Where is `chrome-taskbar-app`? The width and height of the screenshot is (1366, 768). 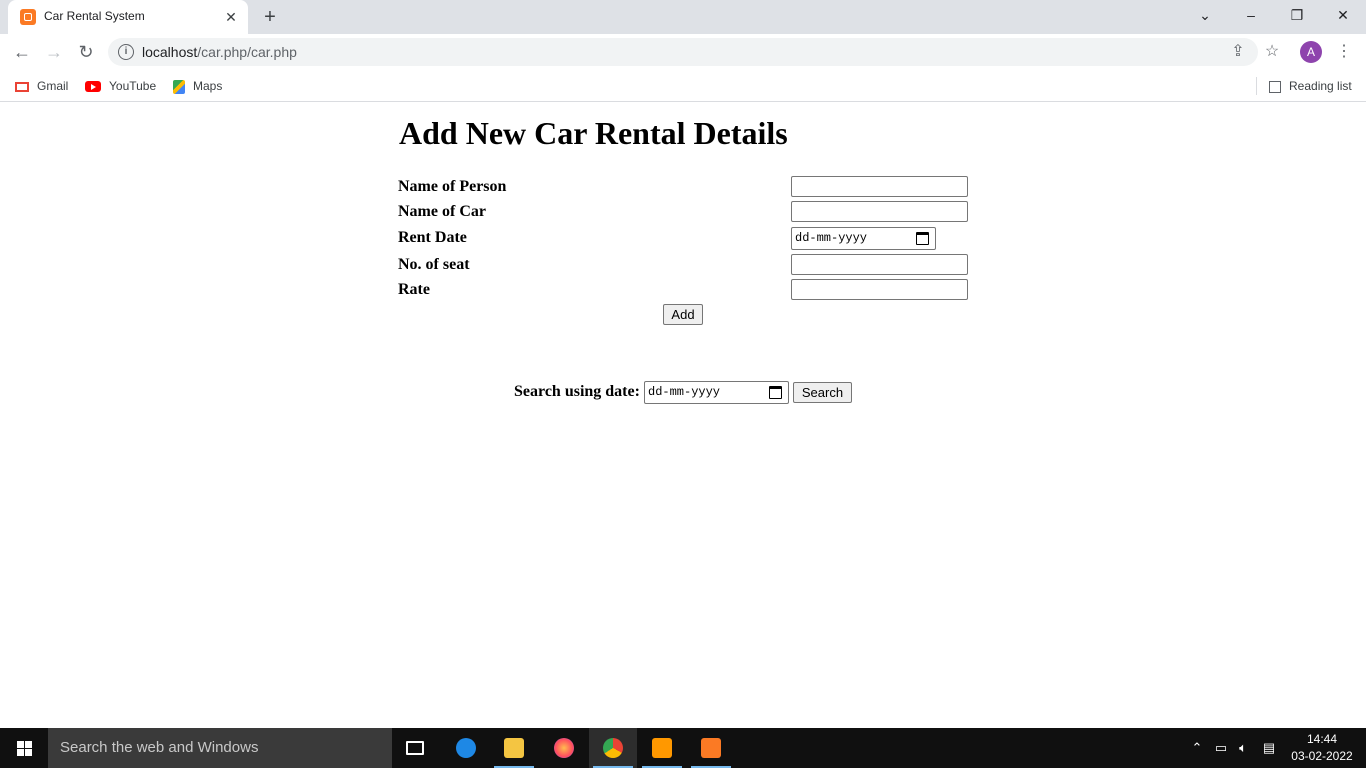
chrome-taskbar-app is located at coordinates (613, 748).